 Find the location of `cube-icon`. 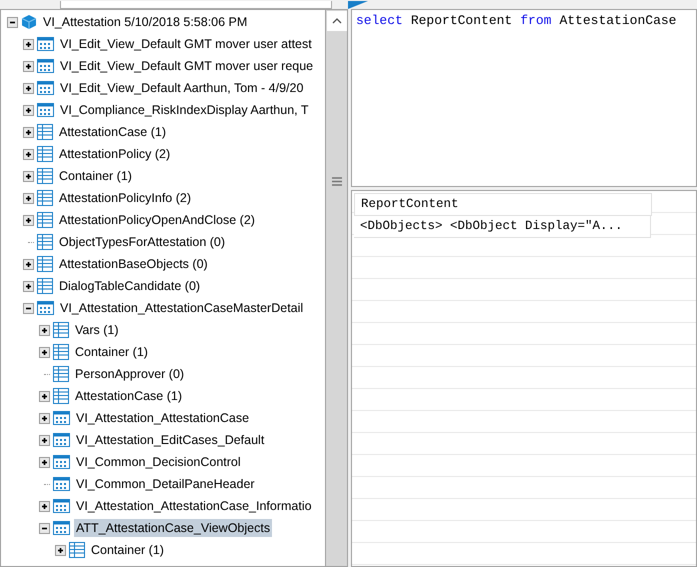

cube-icon is located at coordinates (29, 22).